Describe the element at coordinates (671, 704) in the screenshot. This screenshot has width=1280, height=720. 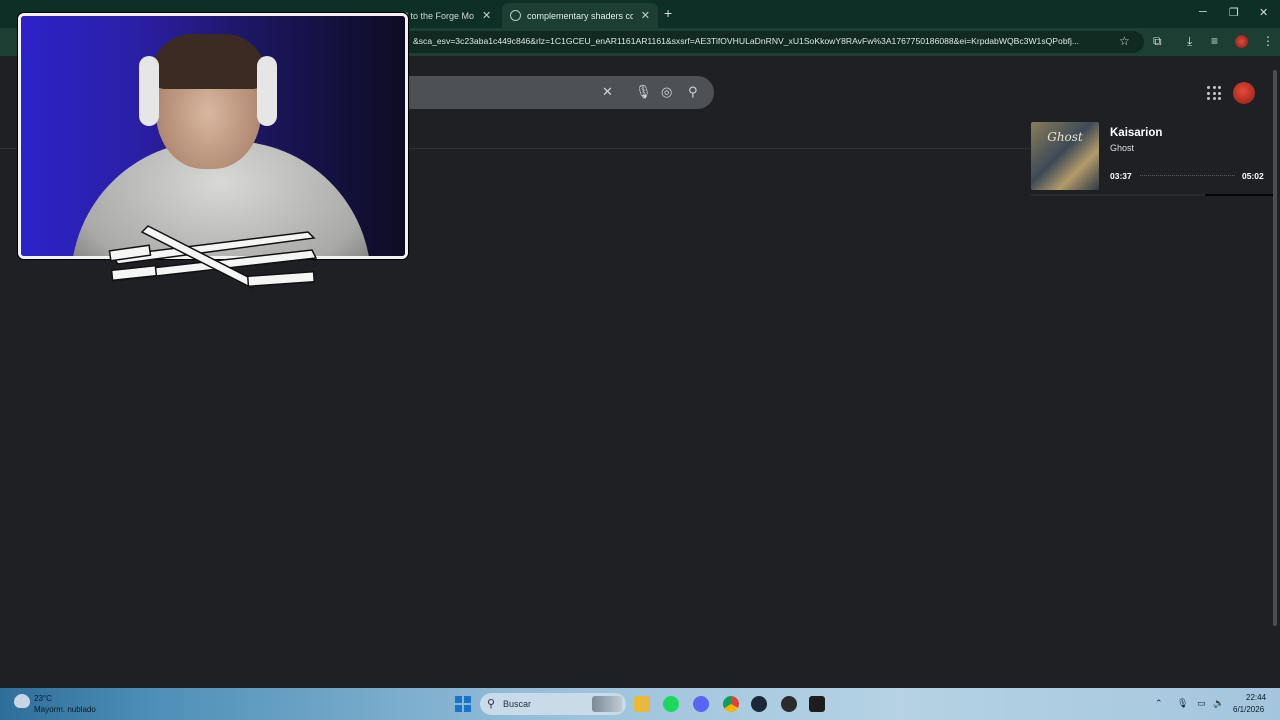
I see `spotify-icon` at that location.